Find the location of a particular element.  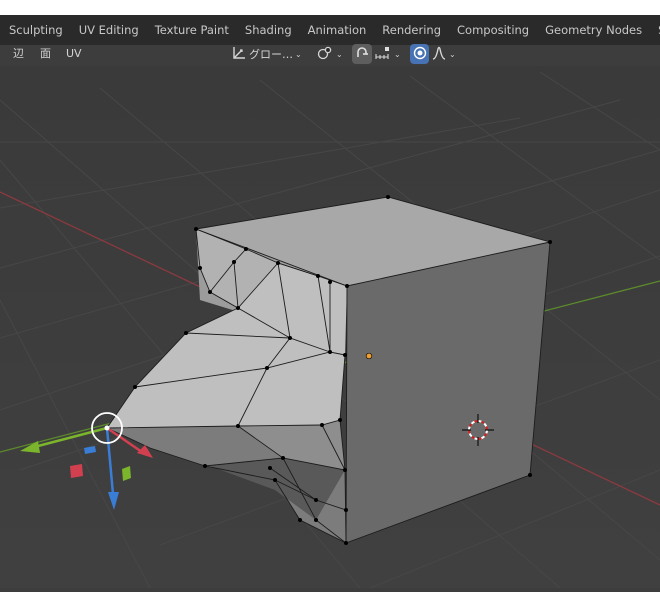

object-origin is located at coordinates (369, 356).